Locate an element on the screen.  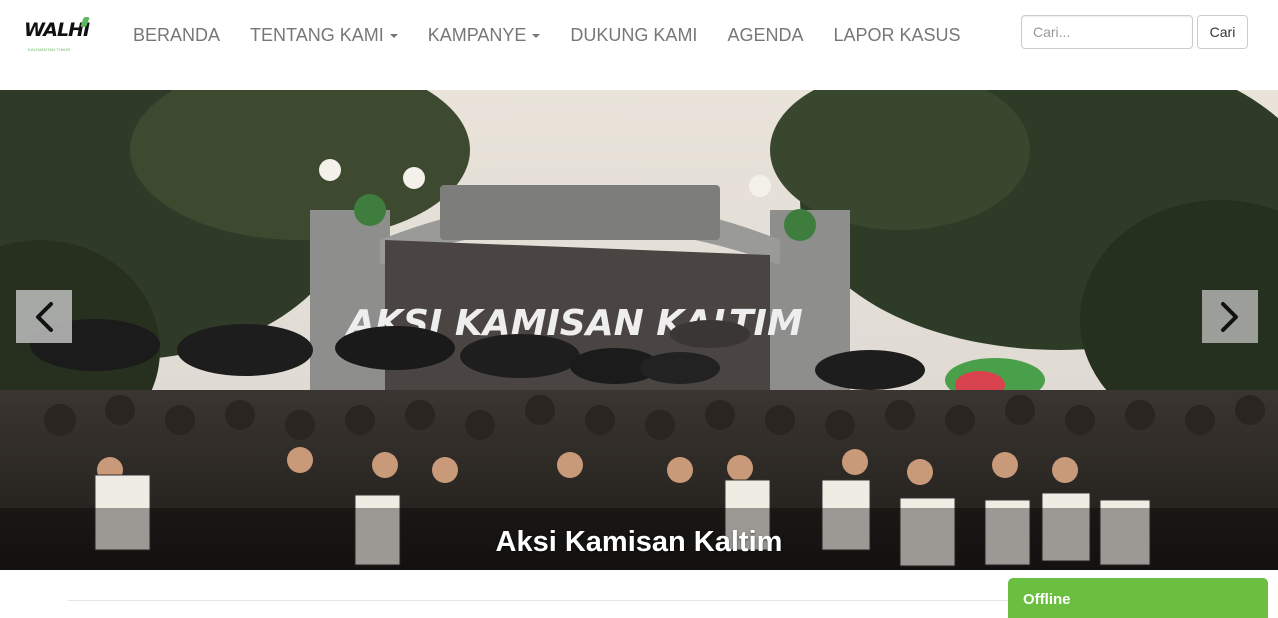
logo-text: WALHI is located at coordinates (57, 30).